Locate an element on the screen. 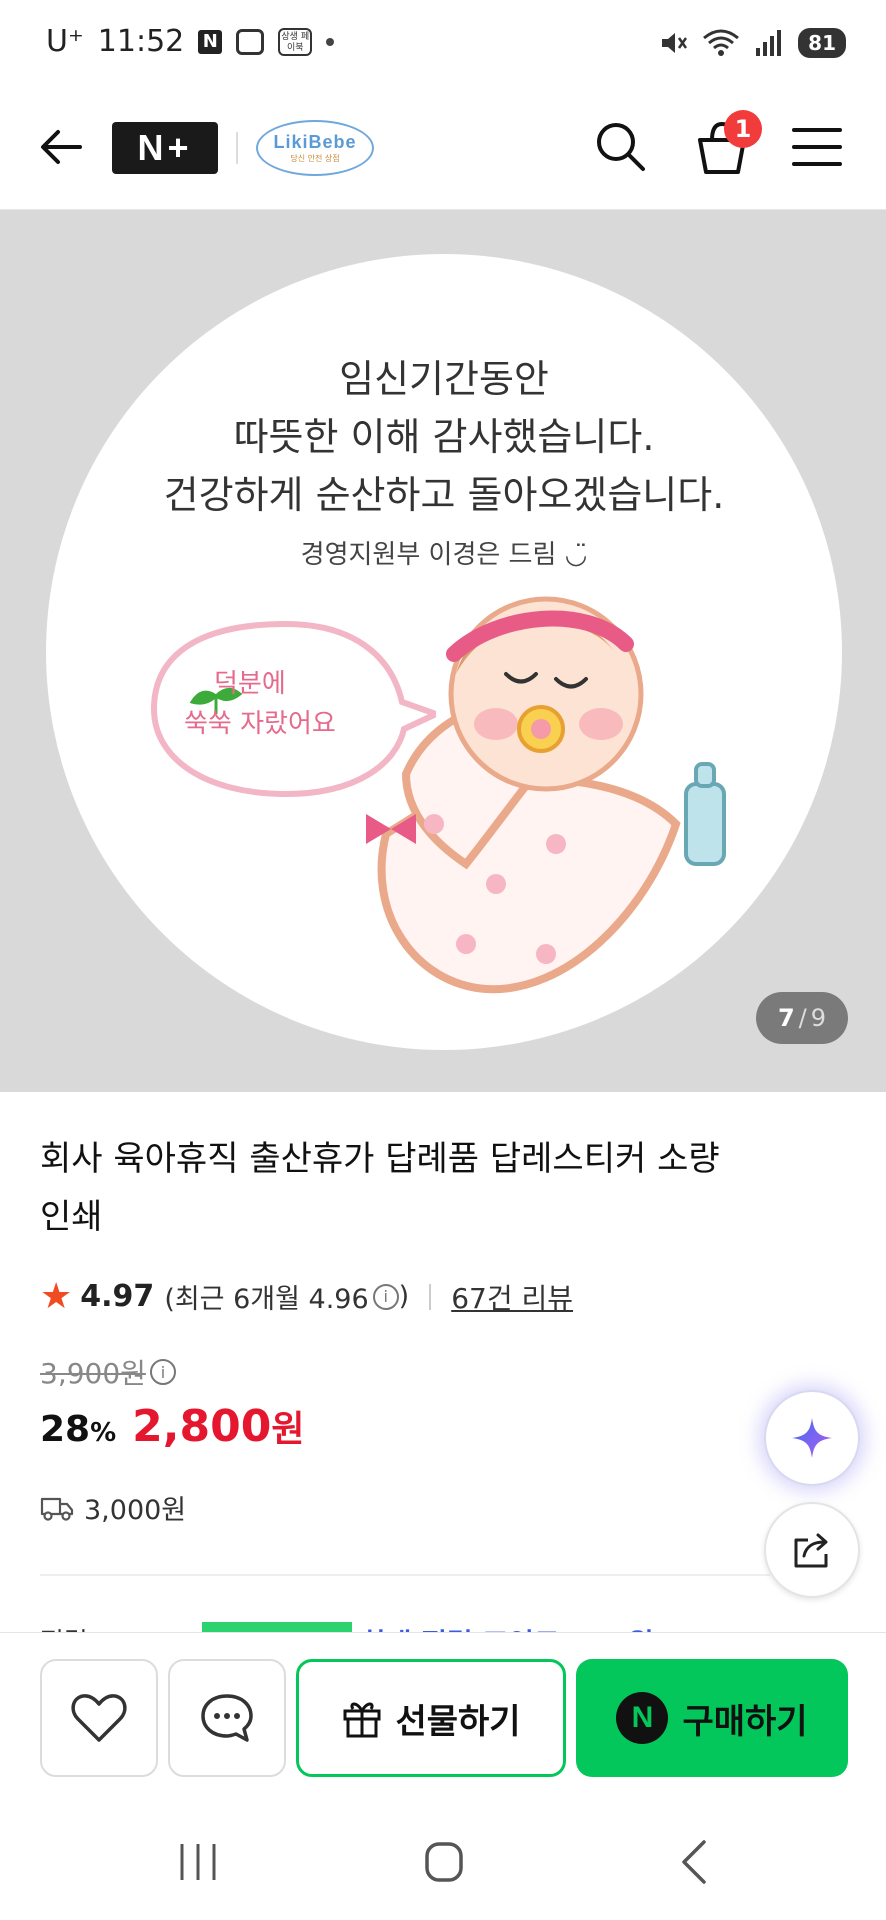 The width and height of the screenshot is (886, 1920). image-page-indicator: 7 / 9 is located at coordinates (802, 1018).